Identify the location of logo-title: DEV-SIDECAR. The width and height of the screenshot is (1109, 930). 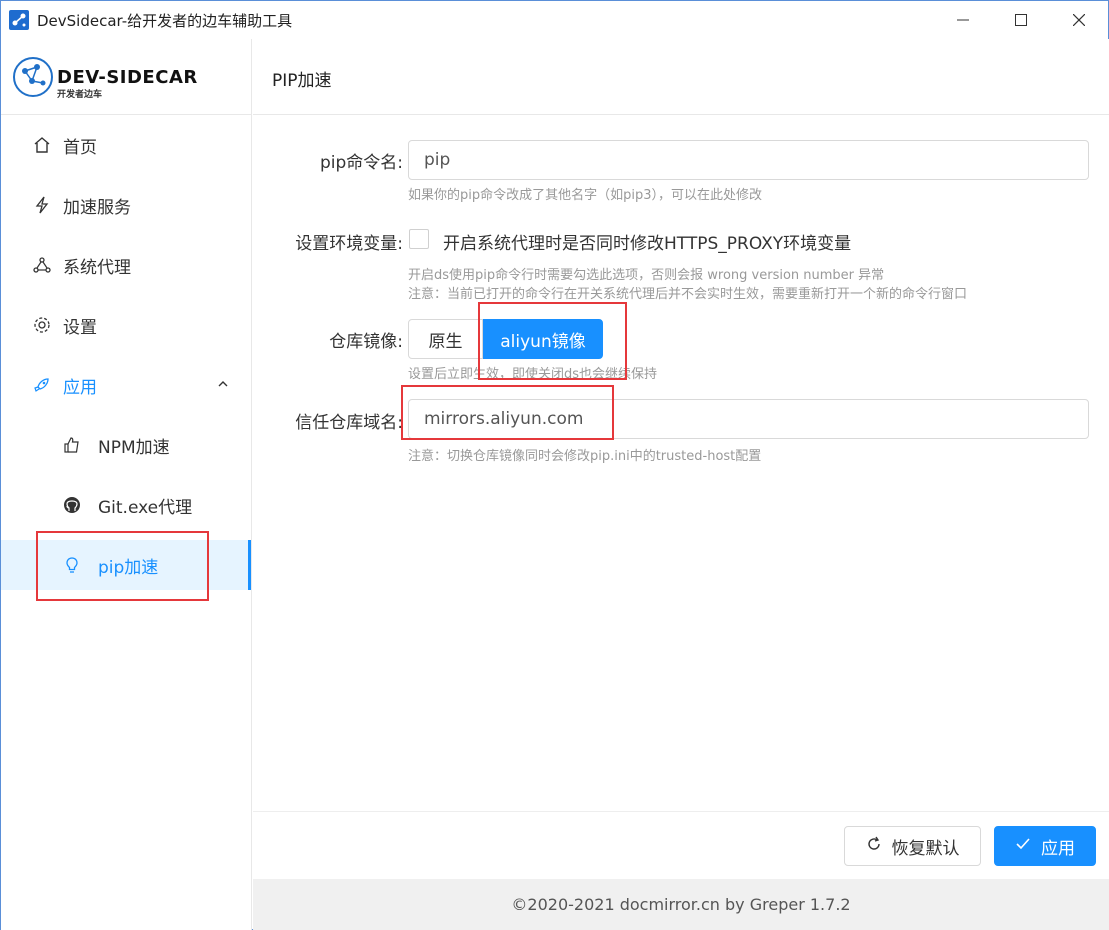
(127, 77).